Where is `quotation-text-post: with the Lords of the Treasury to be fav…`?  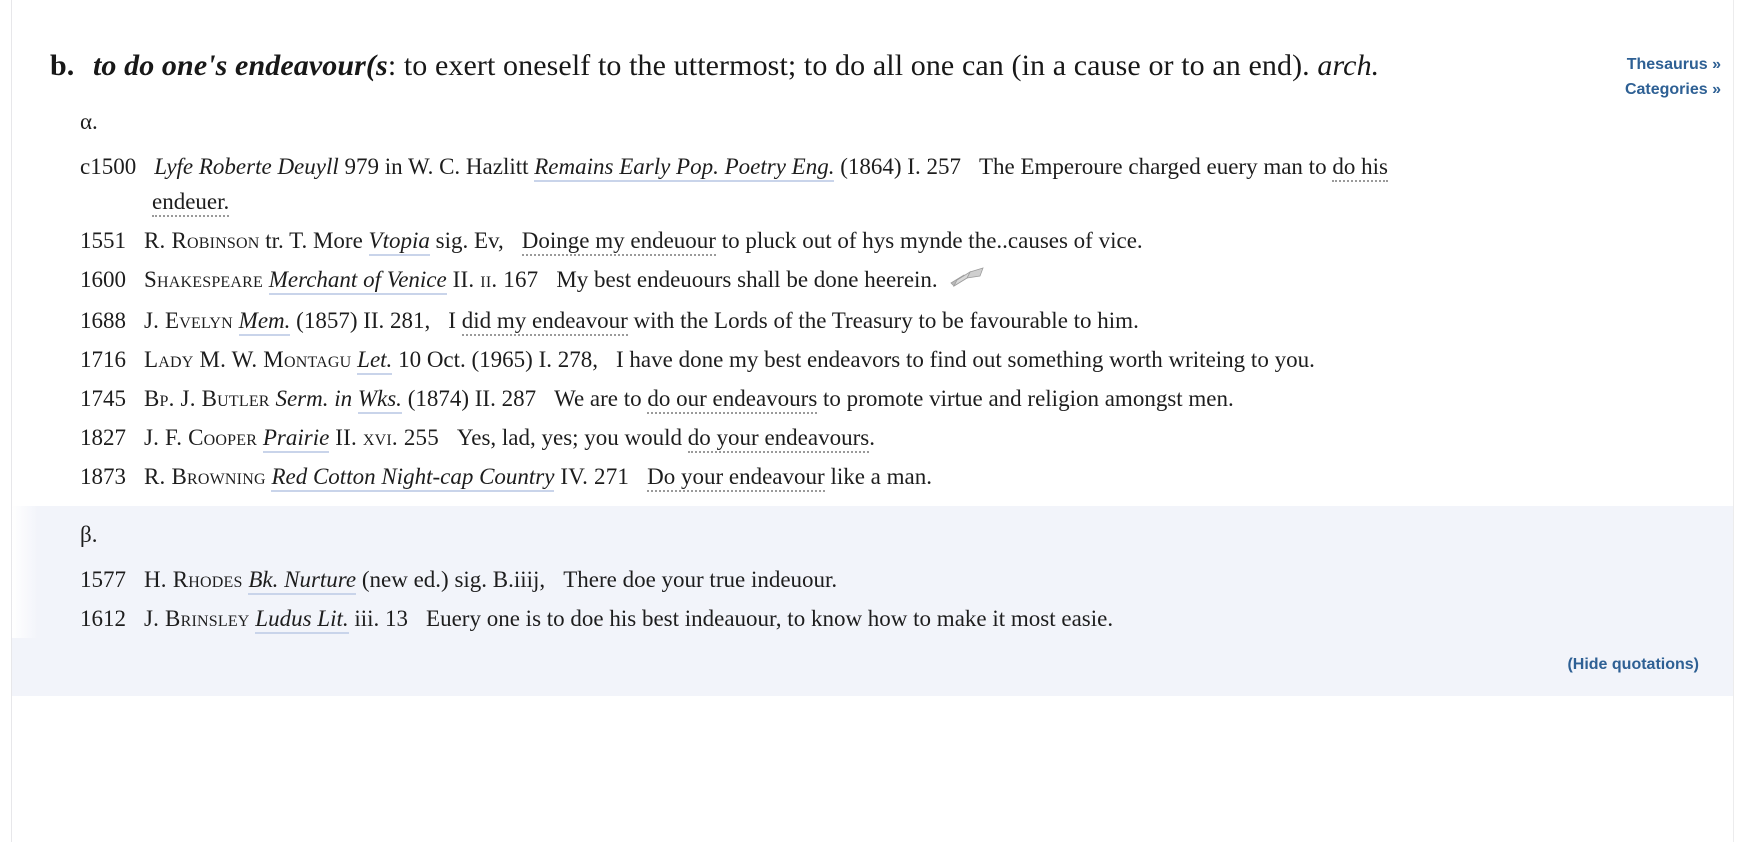
quotation-text-post: with the Lords of the Treasury to be fav… is located at coordinates (883, 320).